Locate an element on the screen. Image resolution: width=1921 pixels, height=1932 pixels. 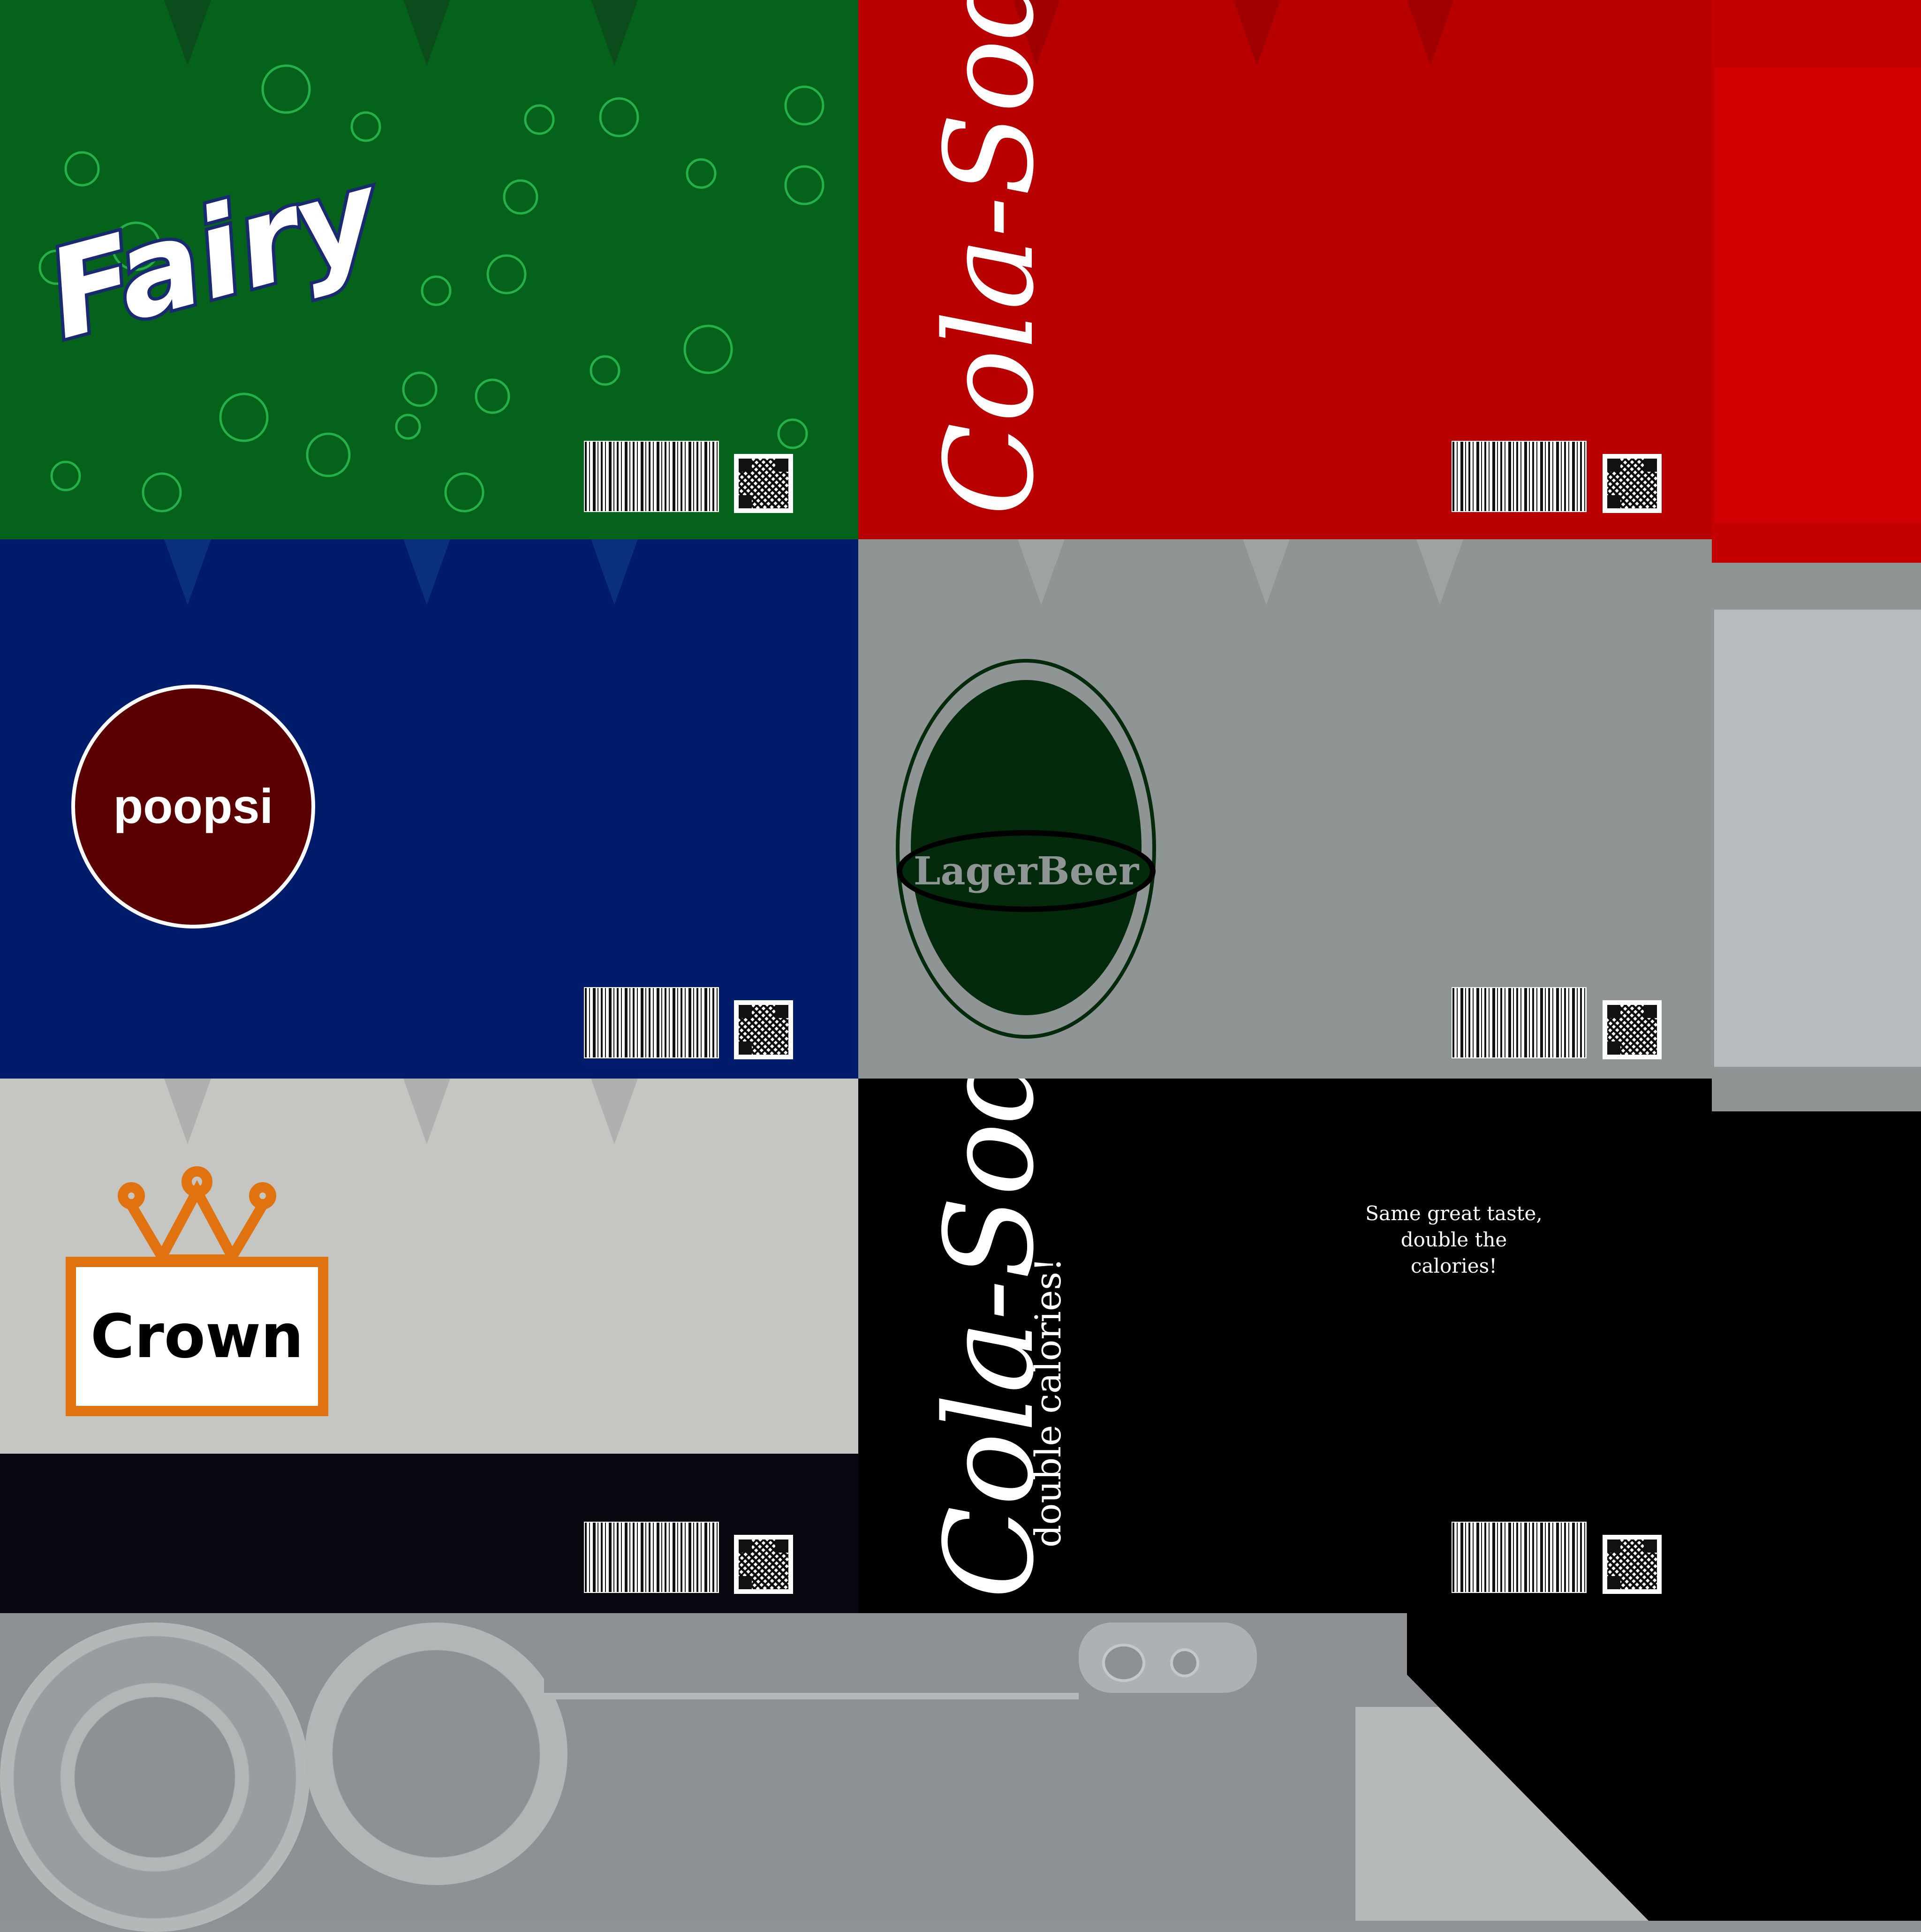
label-crown: Crown is located at coordinates (429, 1346).